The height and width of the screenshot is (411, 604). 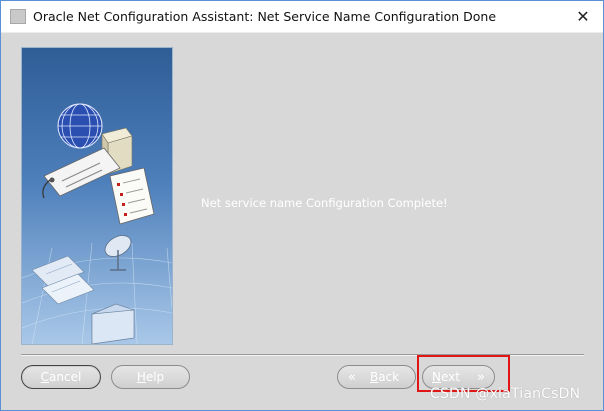 I want to click on back-button: « Back, so click(x=376, y=377).